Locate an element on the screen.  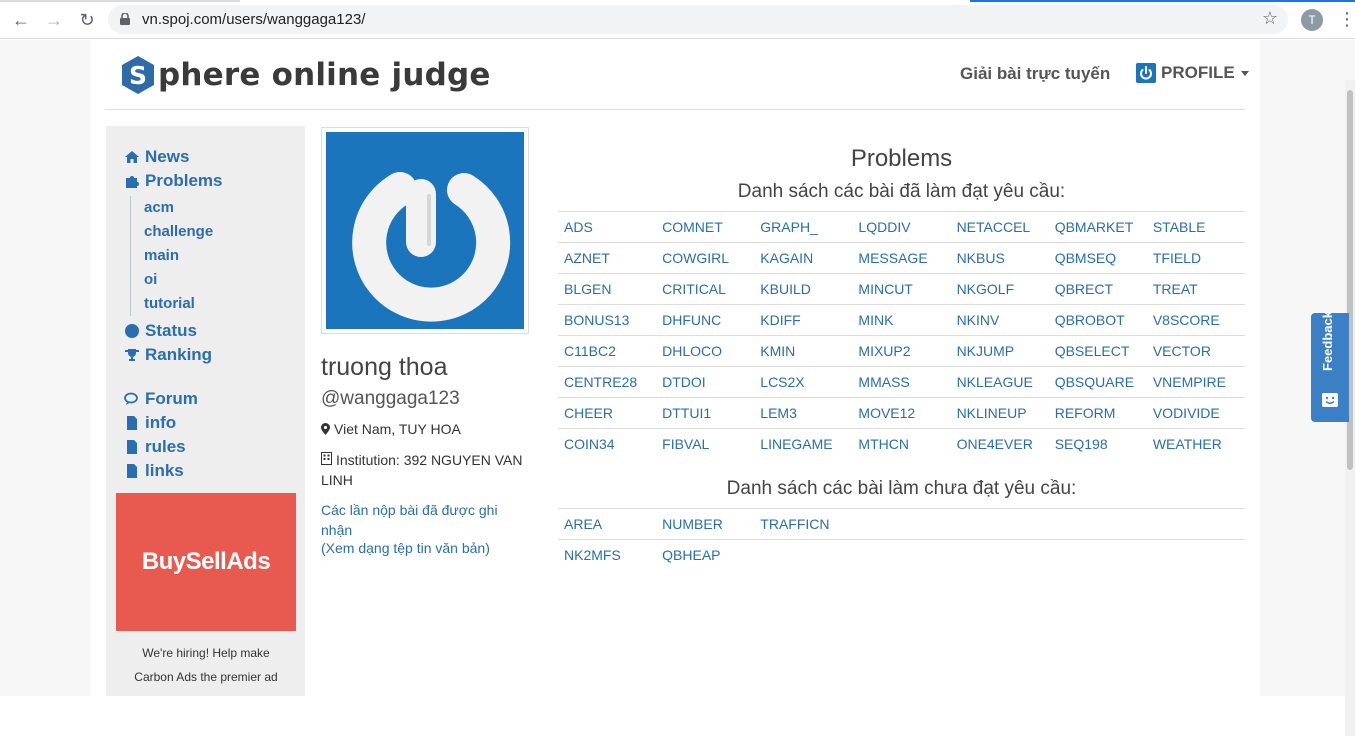
problem-link: AREA is located at coordinates (607, 524).